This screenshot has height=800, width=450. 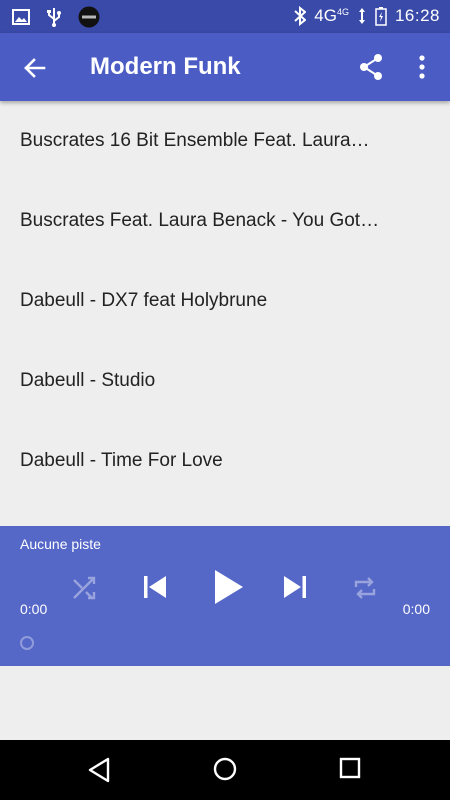 I want to click on nav-home-icon, so click(x=225, y=769).